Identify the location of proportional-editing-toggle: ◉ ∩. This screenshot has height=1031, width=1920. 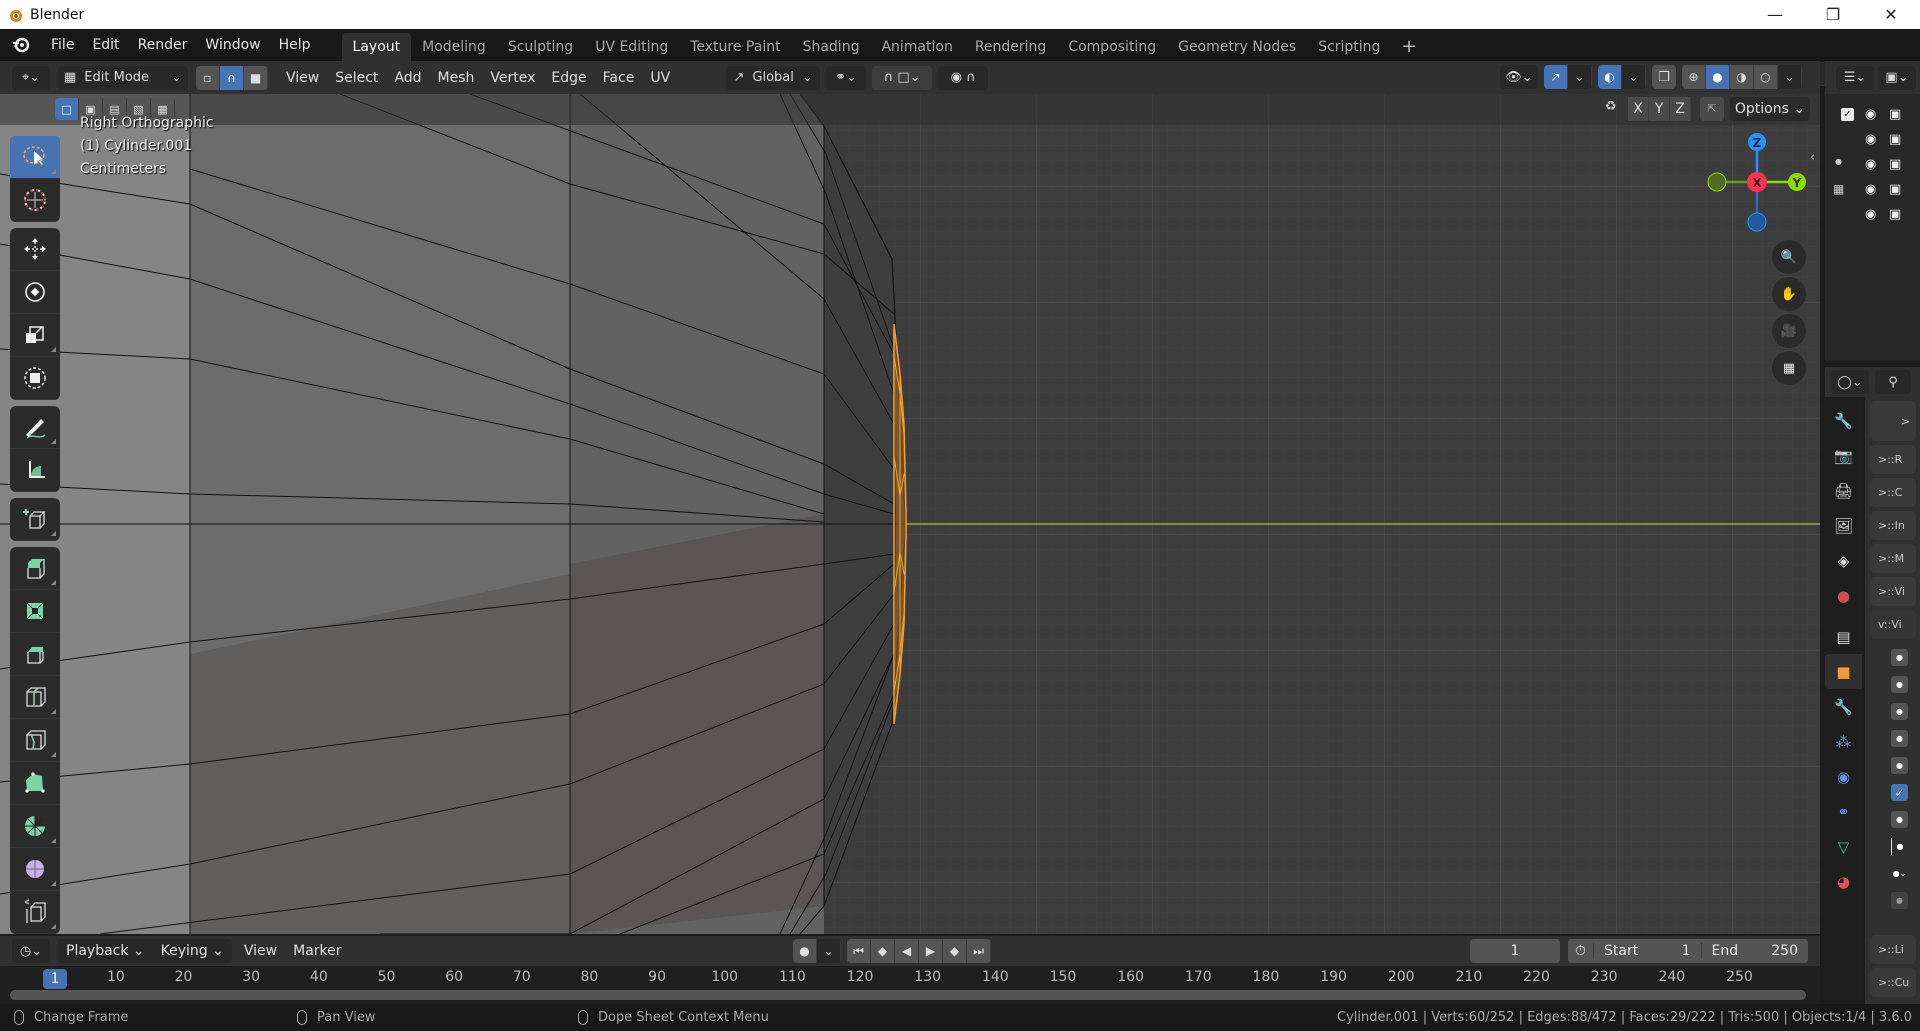
(963, 77).